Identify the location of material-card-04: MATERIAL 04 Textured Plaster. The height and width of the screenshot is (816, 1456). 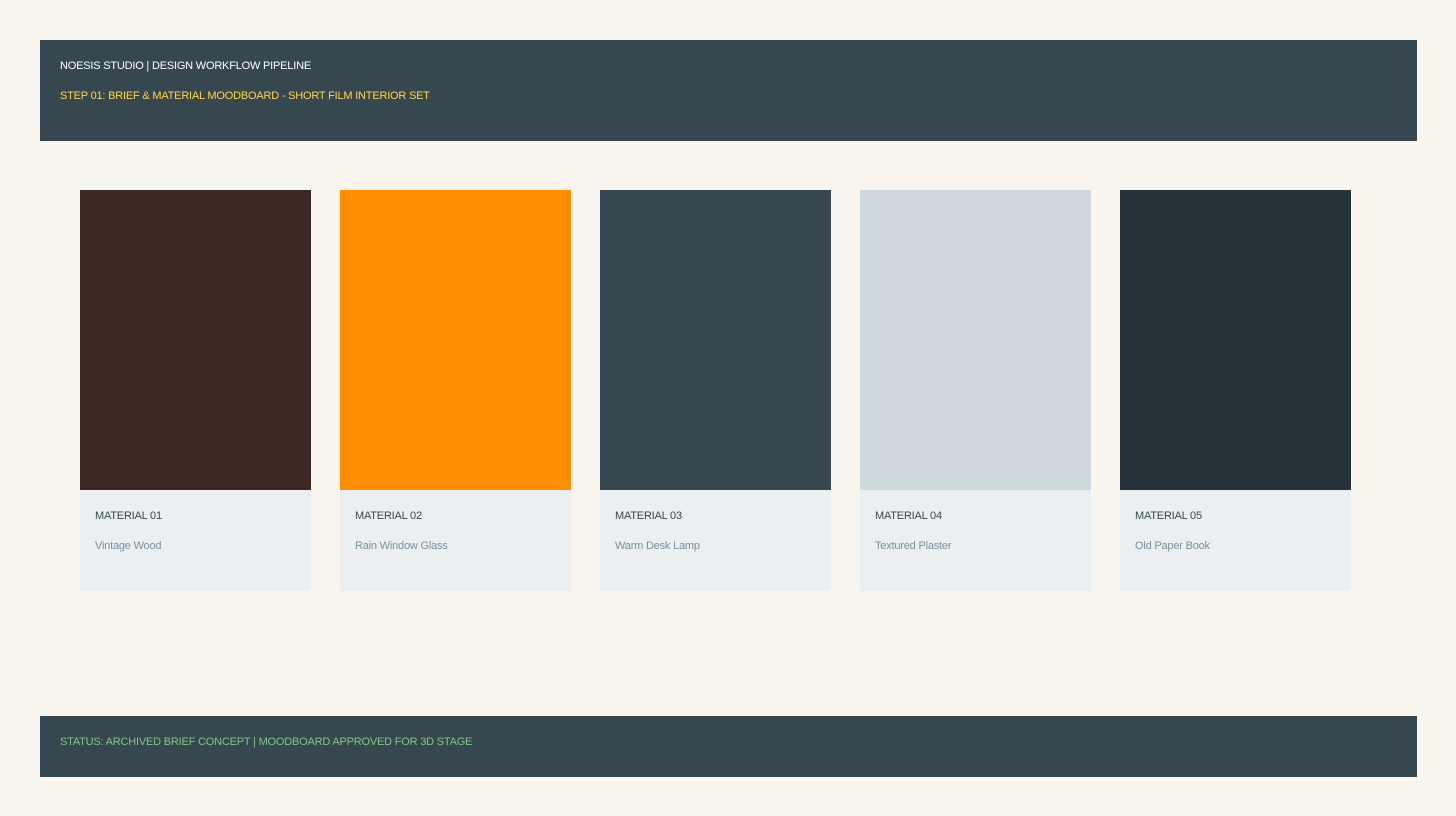
(975, 390).